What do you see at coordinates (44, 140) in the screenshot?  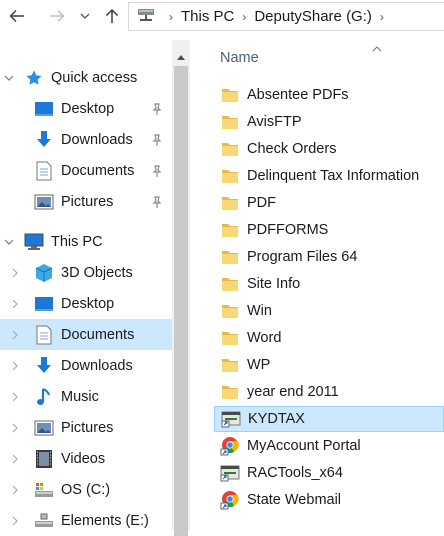 I see `downloads-icon` at bounding box center [44, 140].